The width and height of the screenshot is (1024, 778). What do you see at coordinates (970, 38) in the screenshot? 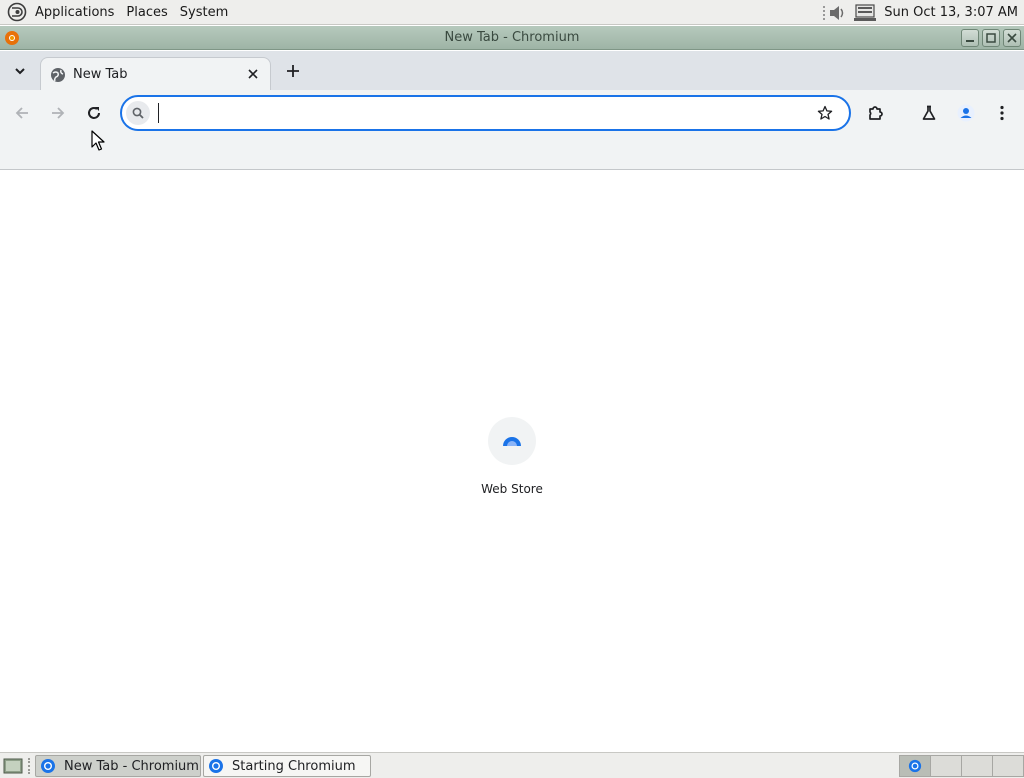
I see `minimize-button` at bounding box center [970, 38].